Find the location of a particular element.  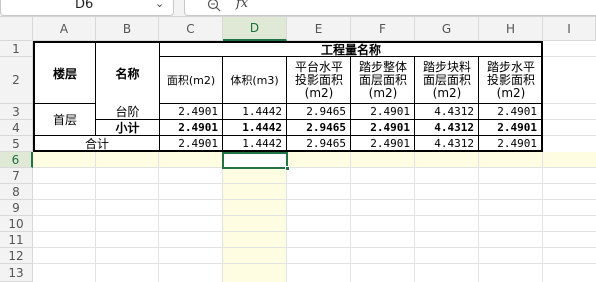

row-header-8: 8 is located at coordinates (16, 192).